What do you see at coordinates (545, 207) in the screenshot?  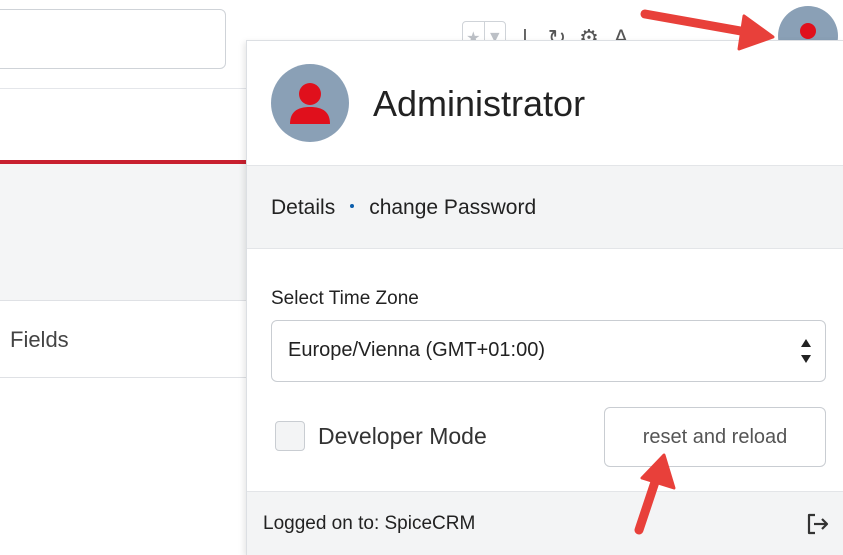 I see `user-links-bar: Details change Password` at bounding box center [545, 207].